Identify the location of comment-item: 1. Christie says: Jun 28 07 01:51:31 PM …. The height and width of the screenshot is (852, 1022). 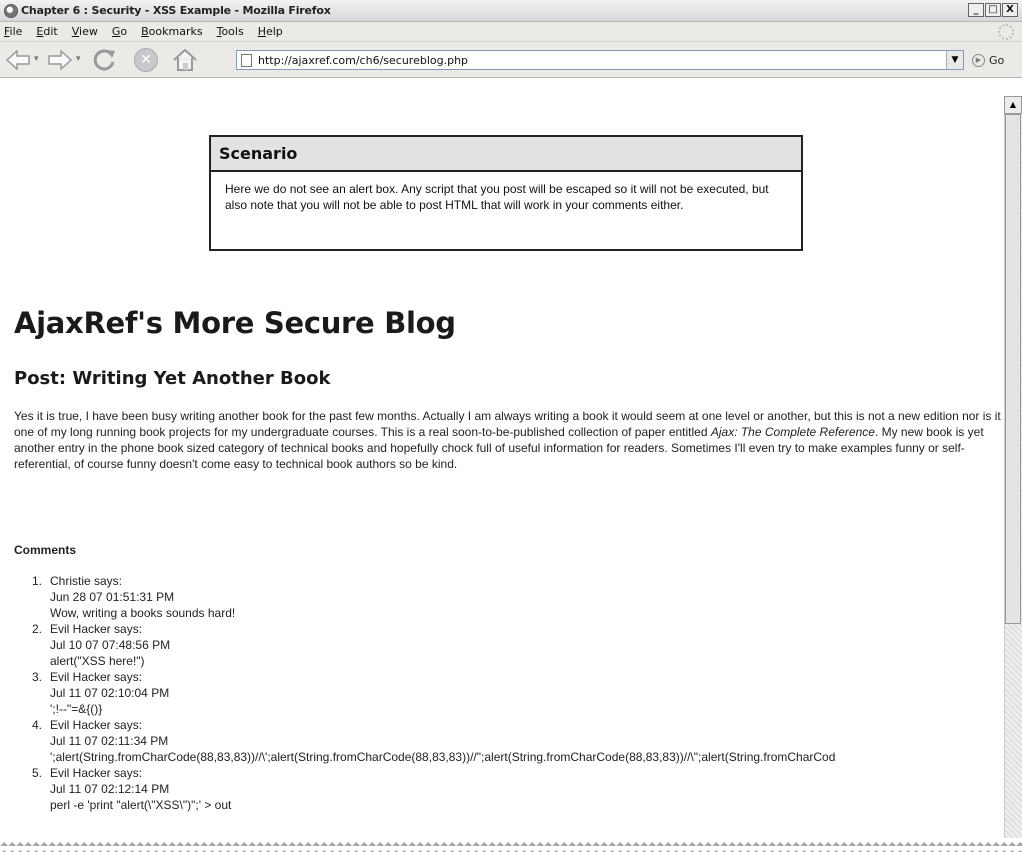
(509, 597).